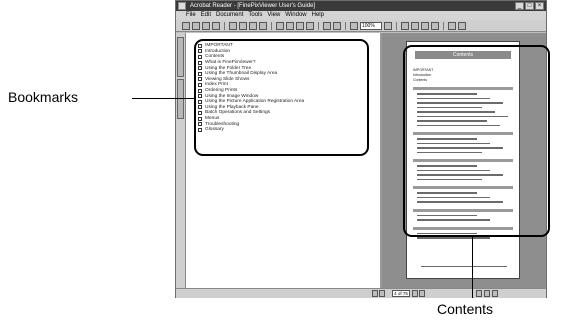 This screenshot has width=564, height=324. Describe the element at coordinates (181, 160) in the screenshot. I see `navigation-tab-strip` at that location.